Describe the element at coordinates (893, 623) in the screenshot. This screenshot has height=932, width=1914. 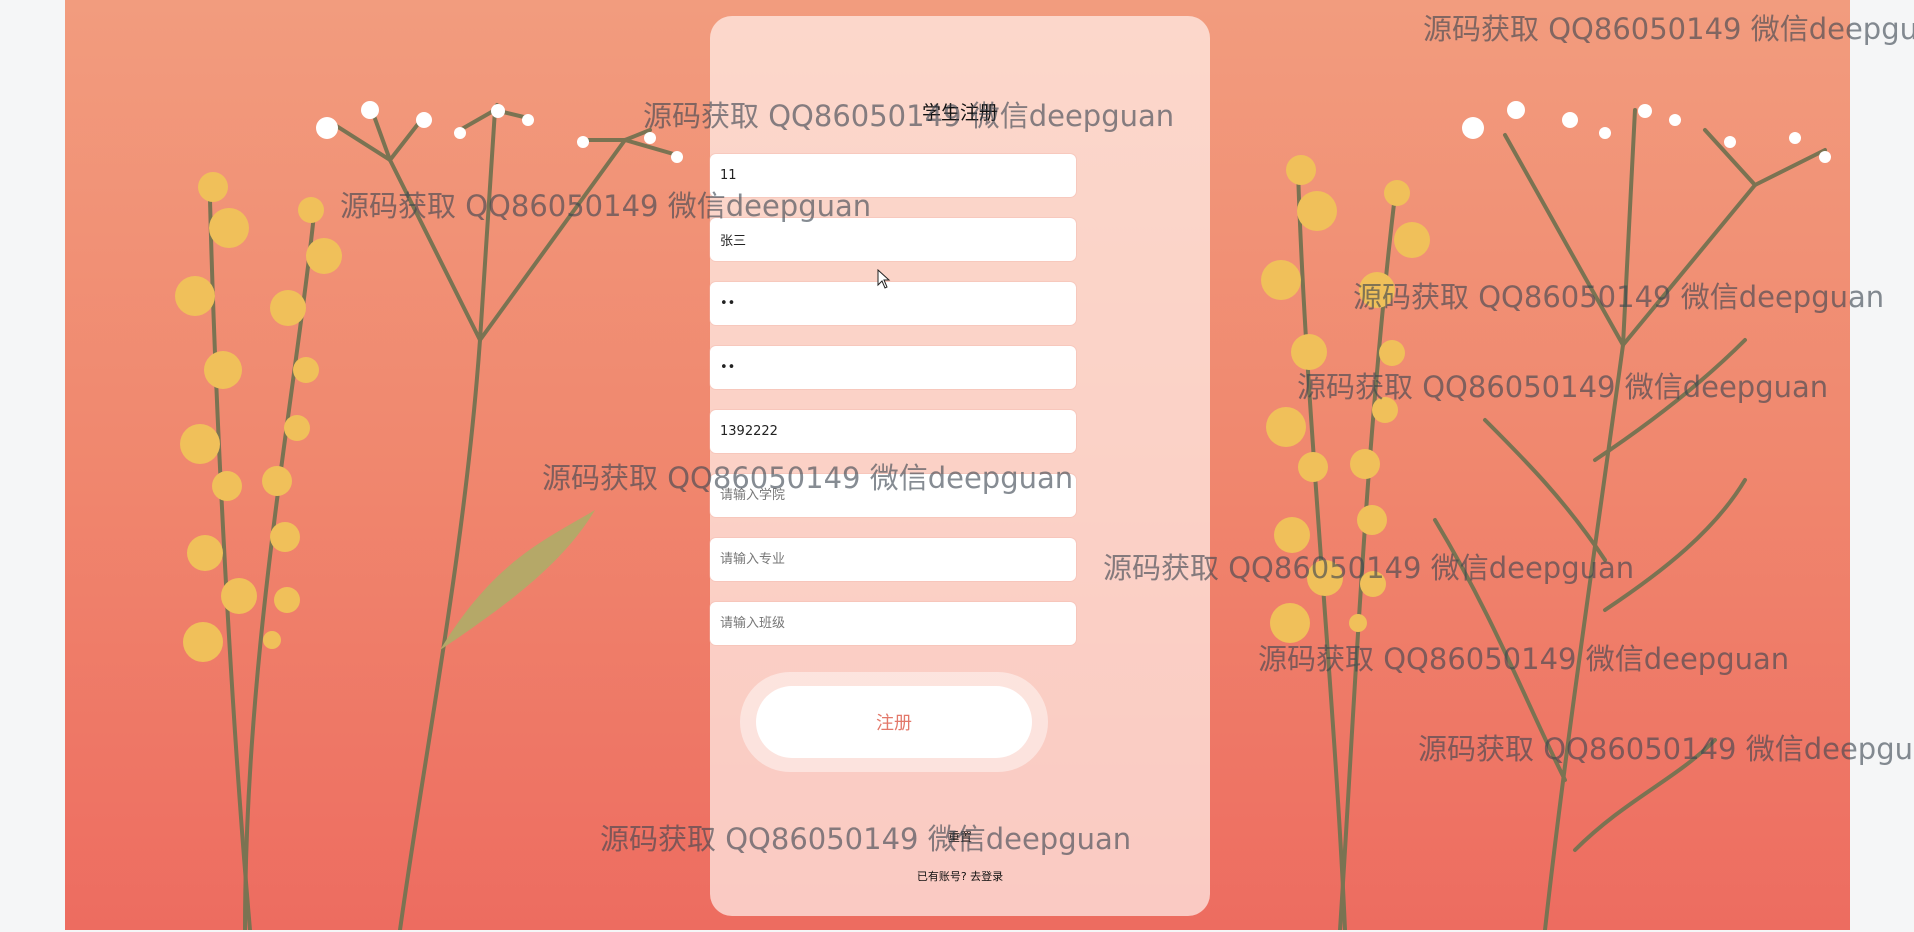
I see `class-field` at that location.